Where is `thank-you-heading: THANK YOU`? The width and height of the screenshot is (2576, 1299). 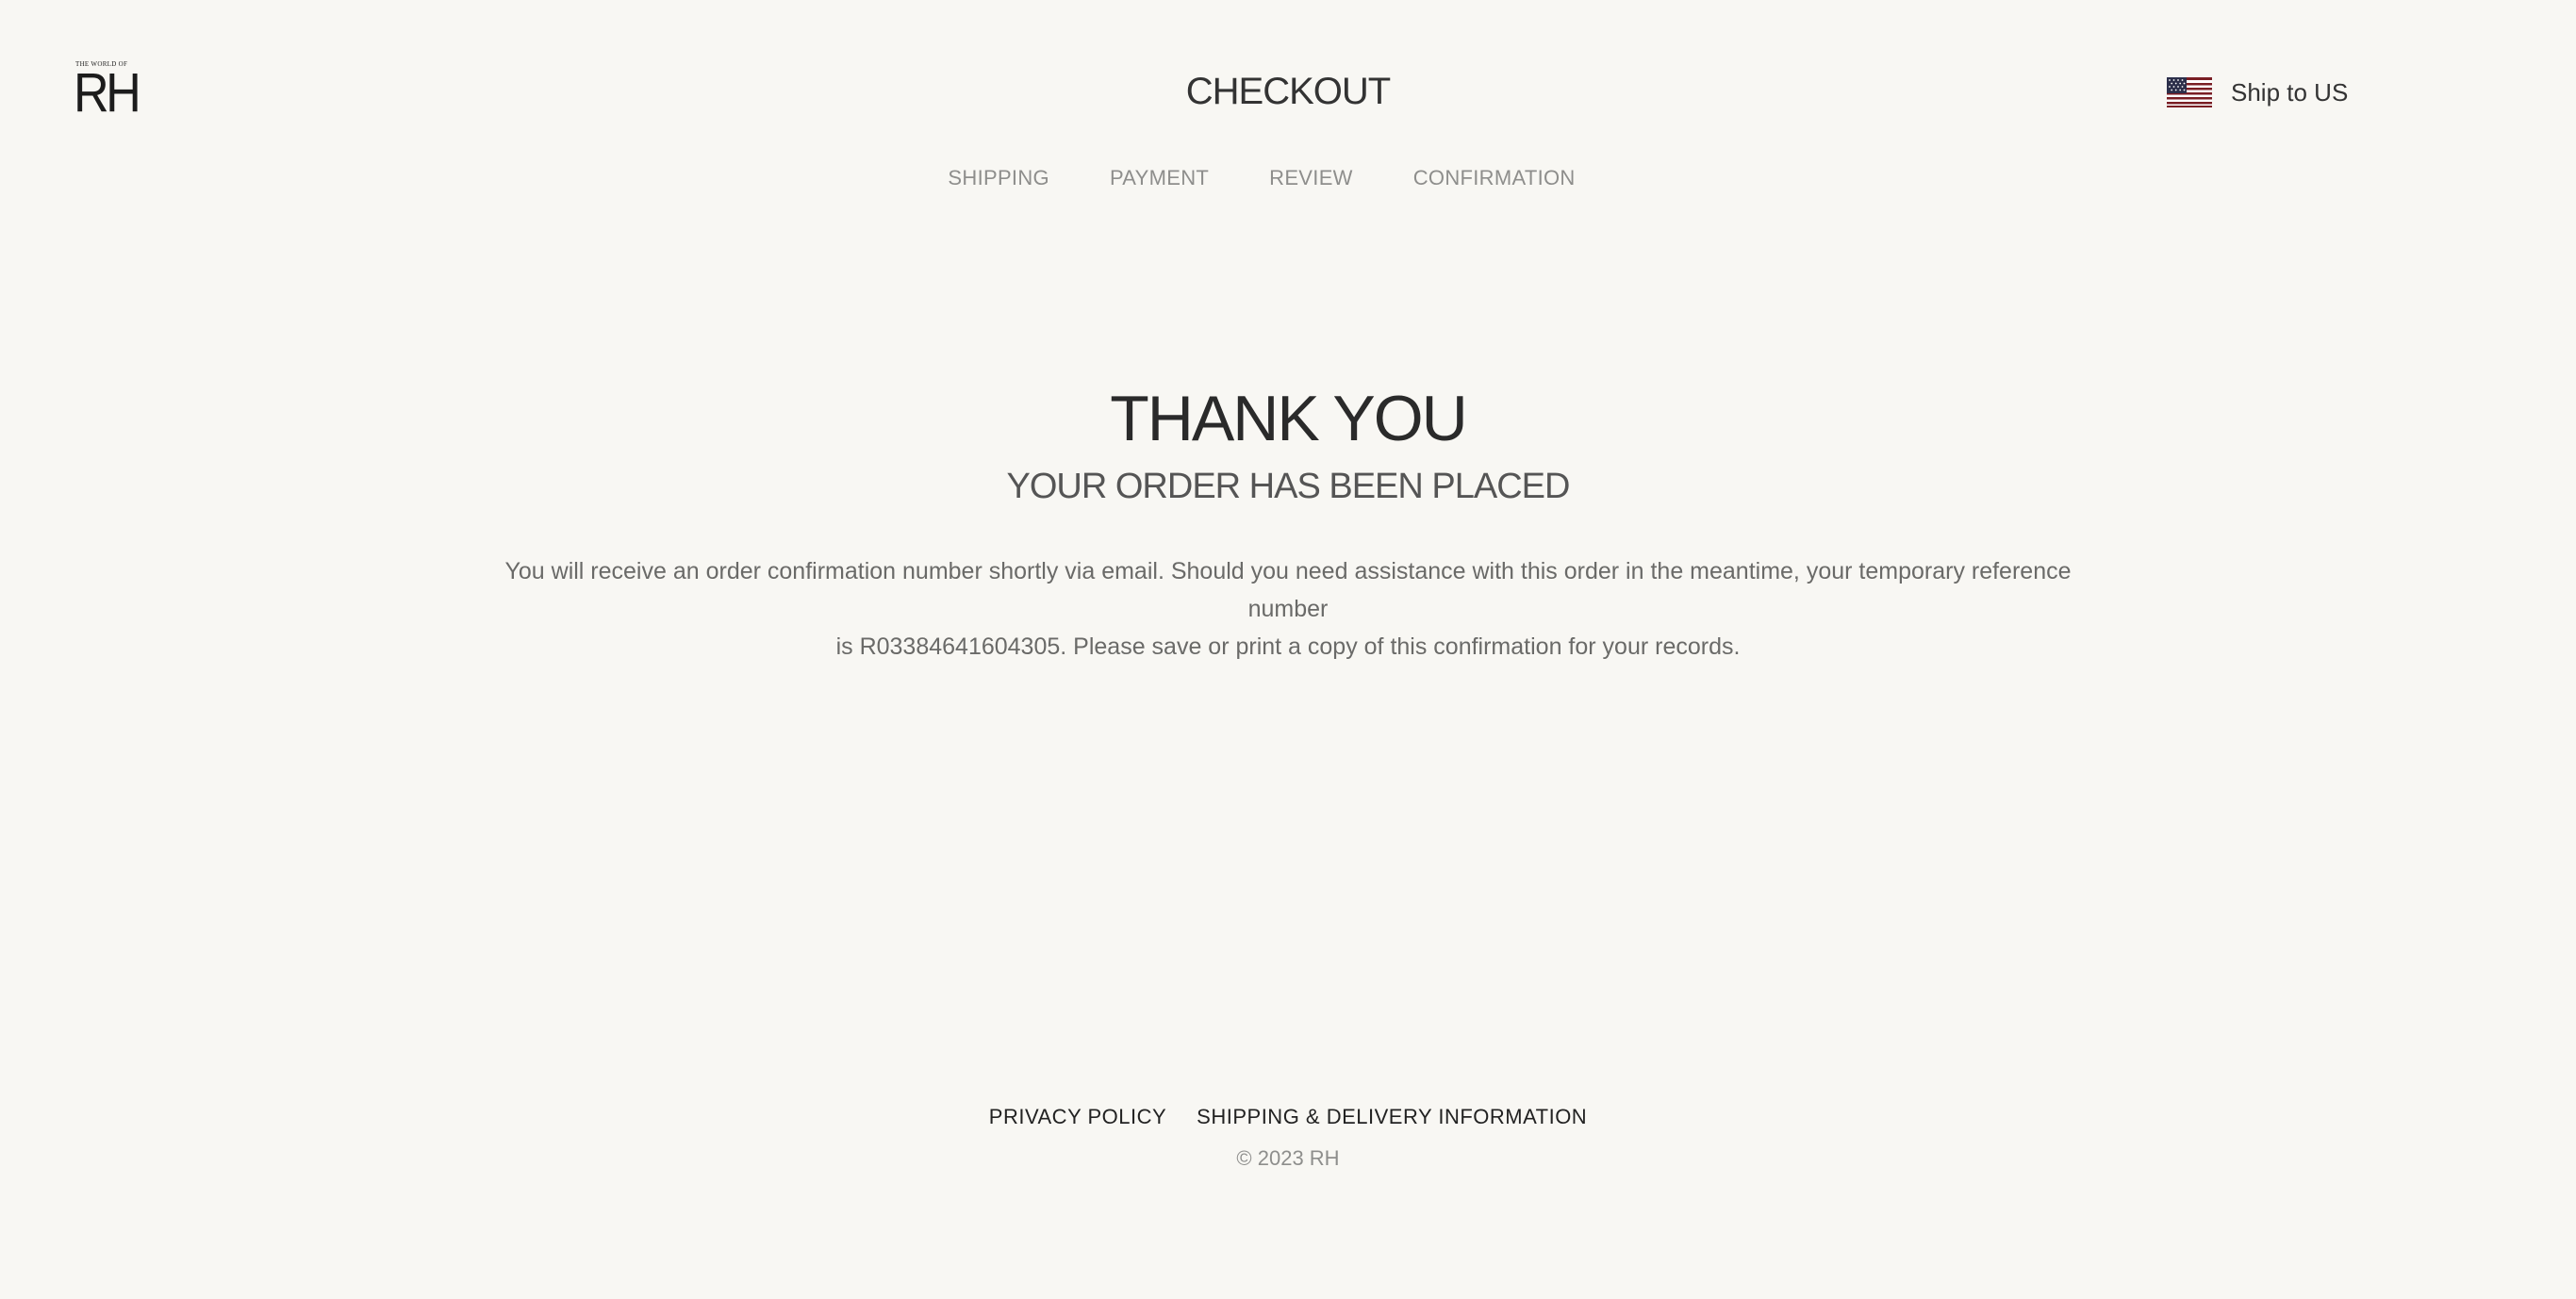 thank-you-heading: THANK YOU is located at coordinates (1288, 418).